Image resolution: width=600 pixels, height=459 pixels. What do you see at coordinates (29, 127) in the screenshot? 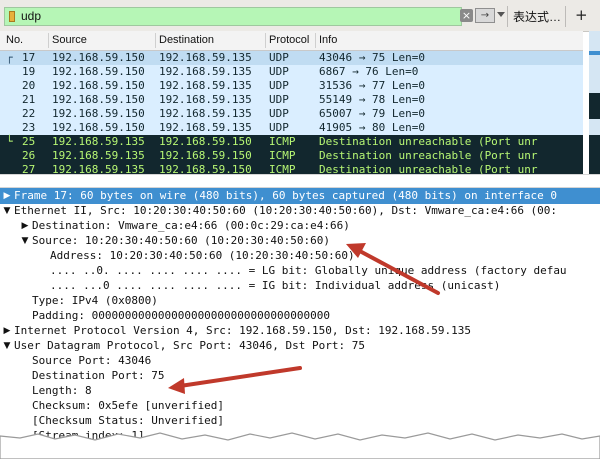
I see `packet-number: 23` at bounding box center [29, 127].